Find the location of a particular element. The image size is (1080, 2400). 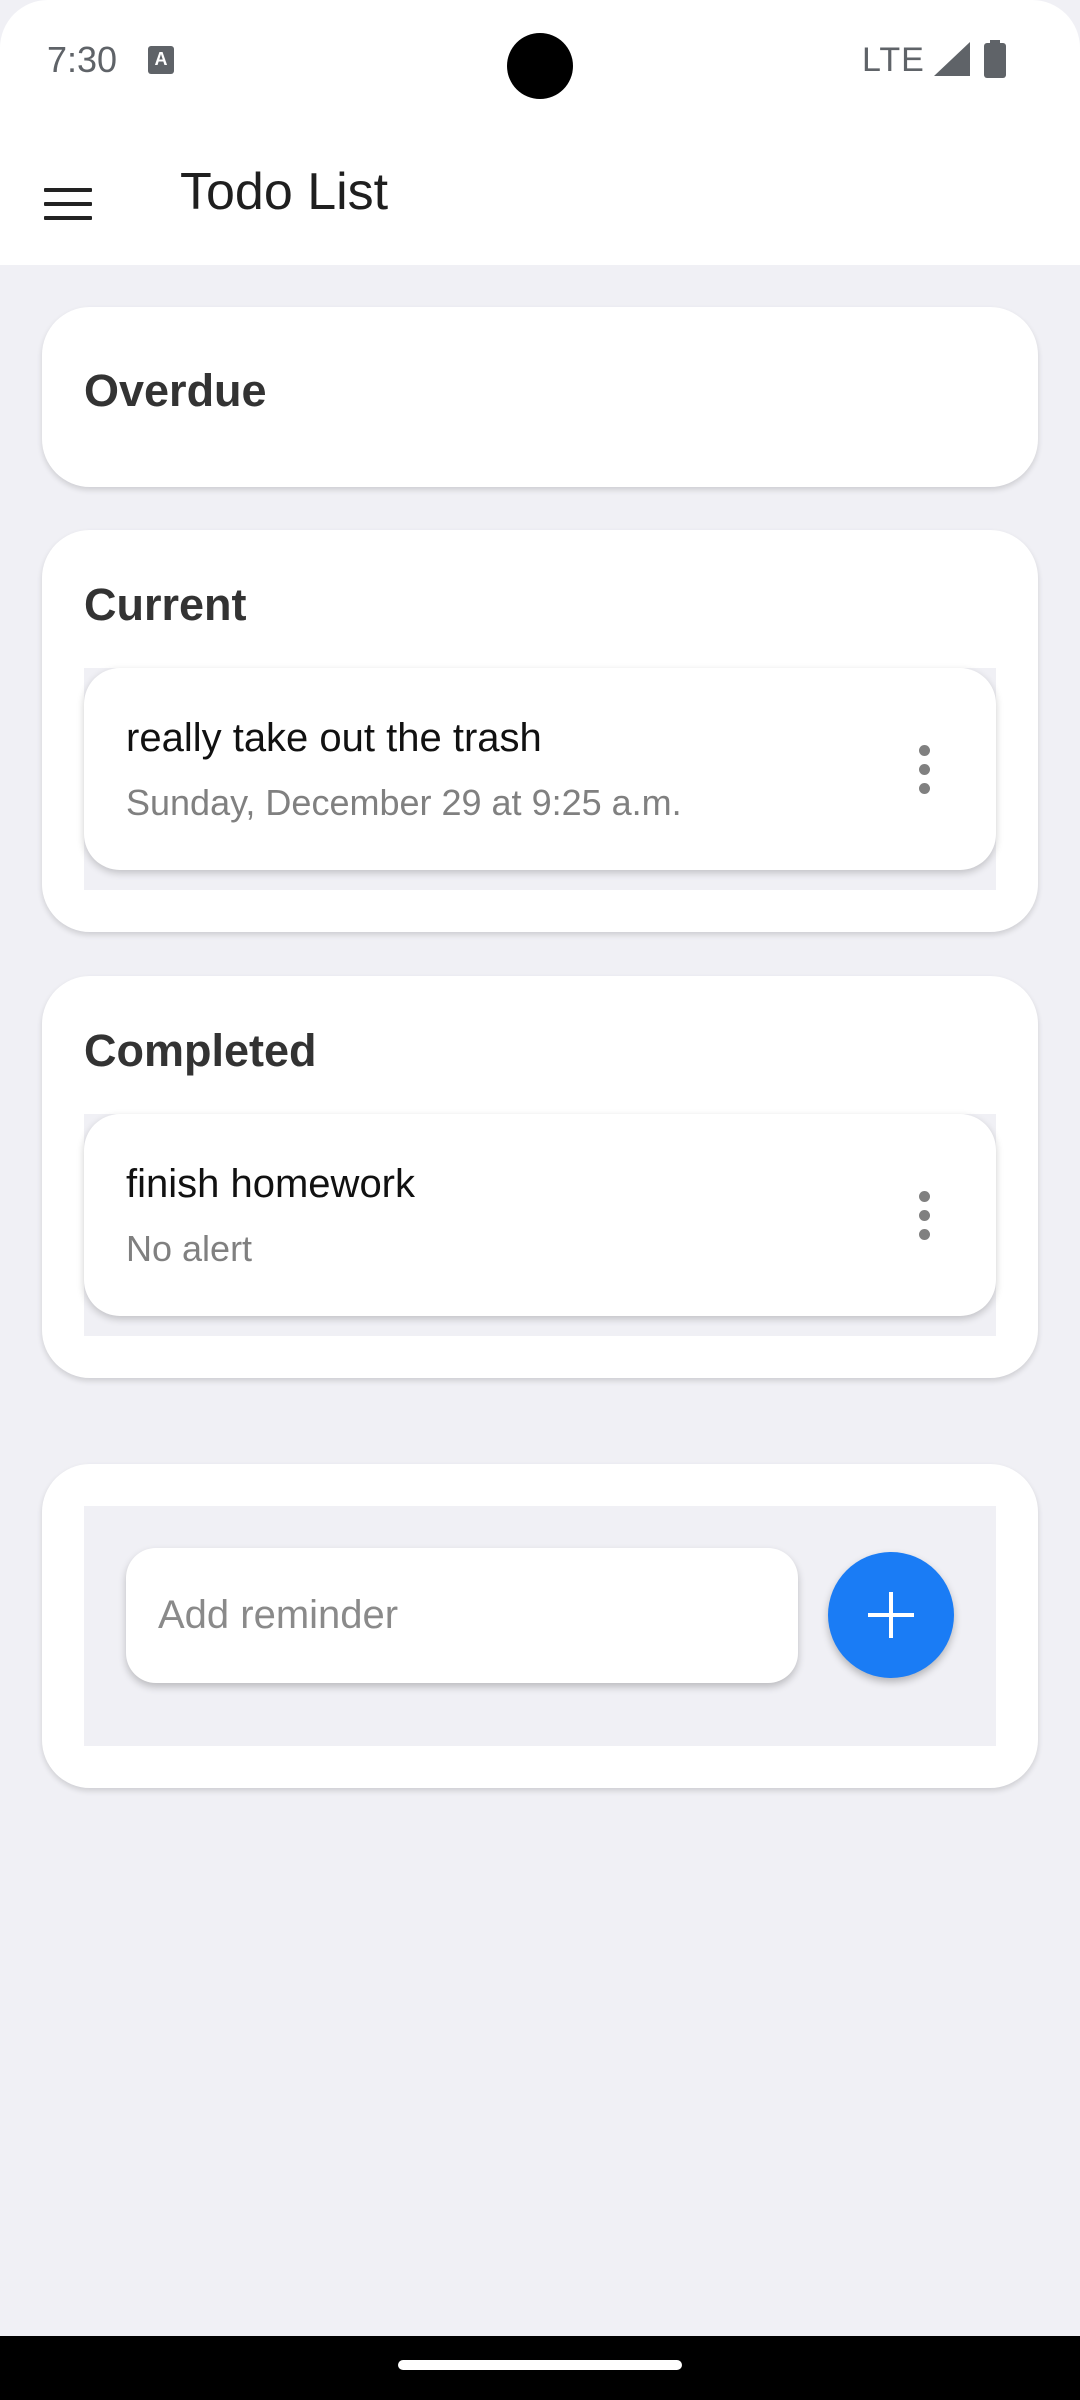

navigation-bar is located at coordinates (540, 2368).